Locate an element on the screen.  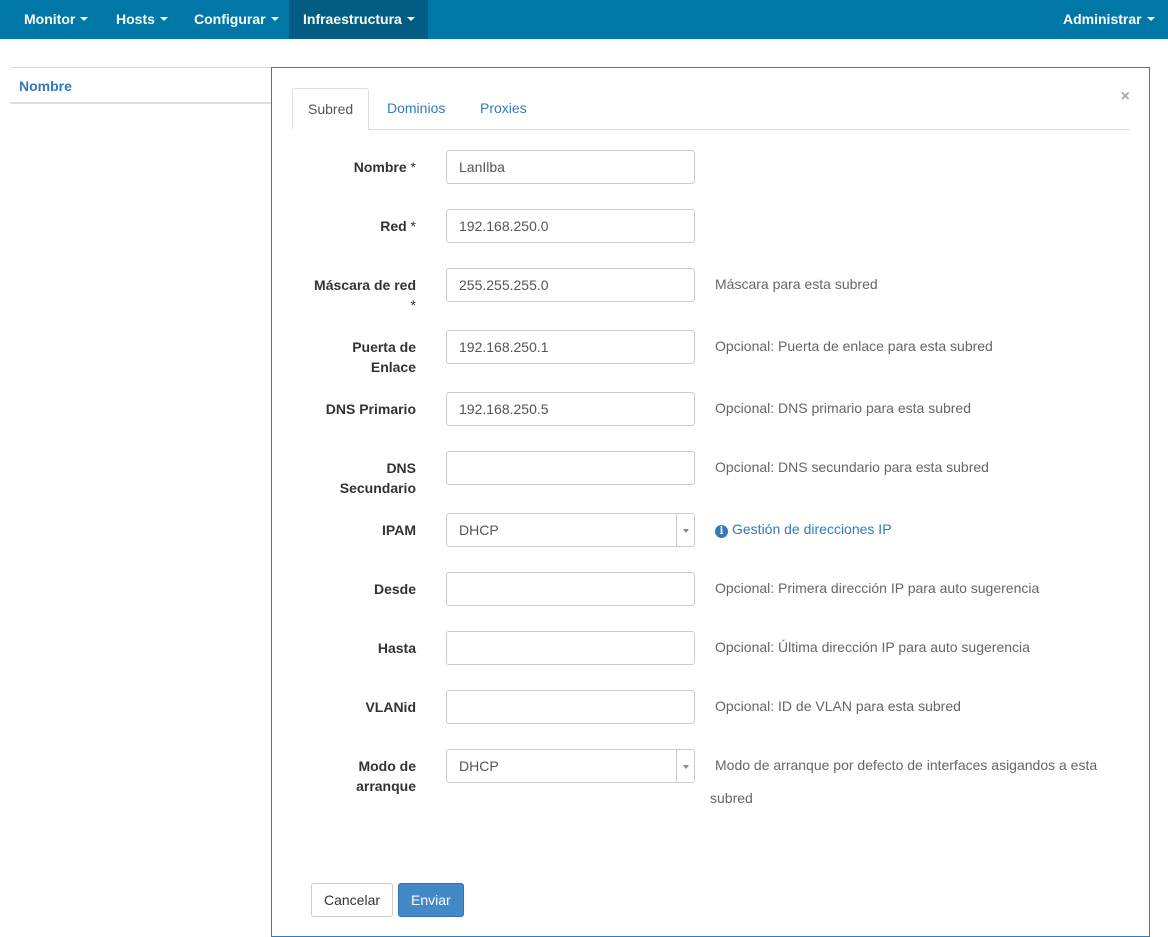
nav-configurar: Configurar is located at coordinates (236, 19).